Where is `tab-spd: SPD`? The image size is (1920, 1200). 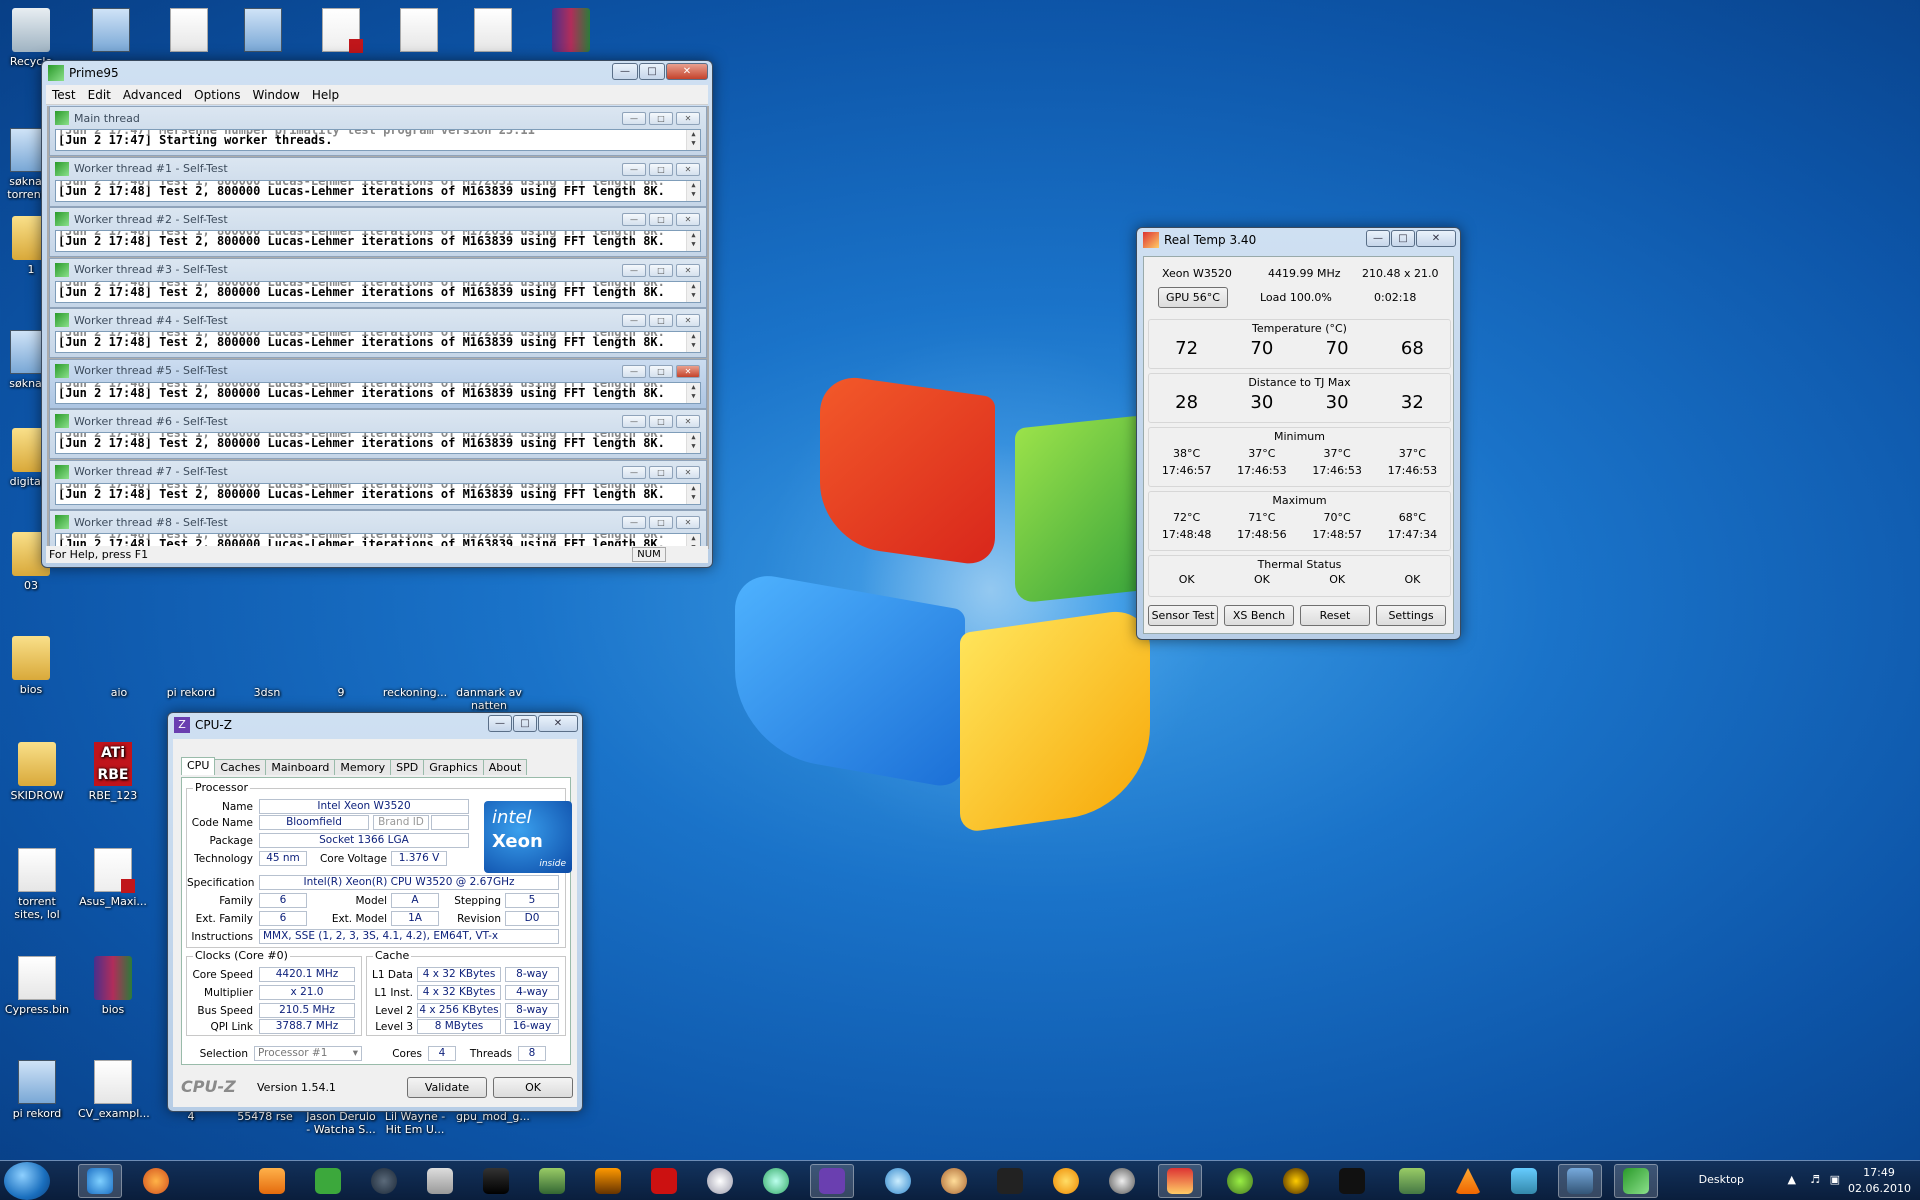
tab-spd: SPD is located at coordinates (407, 767).